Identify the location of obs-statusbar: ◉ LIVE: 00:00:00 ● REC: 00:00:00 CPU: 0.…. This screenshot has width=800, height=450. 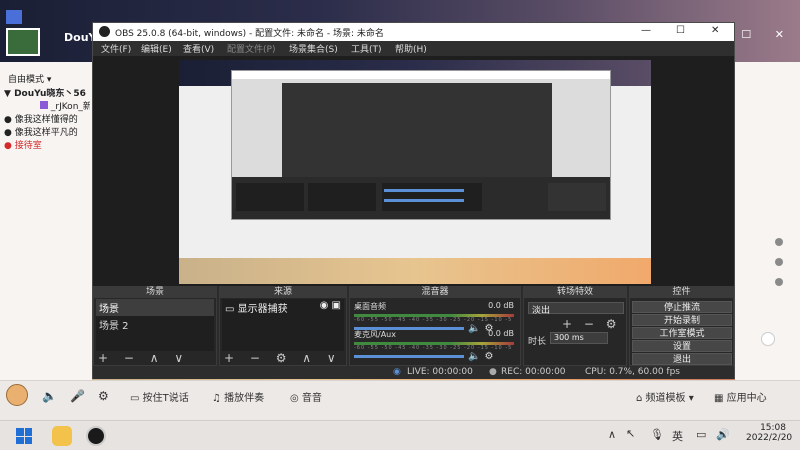
(413, 372).